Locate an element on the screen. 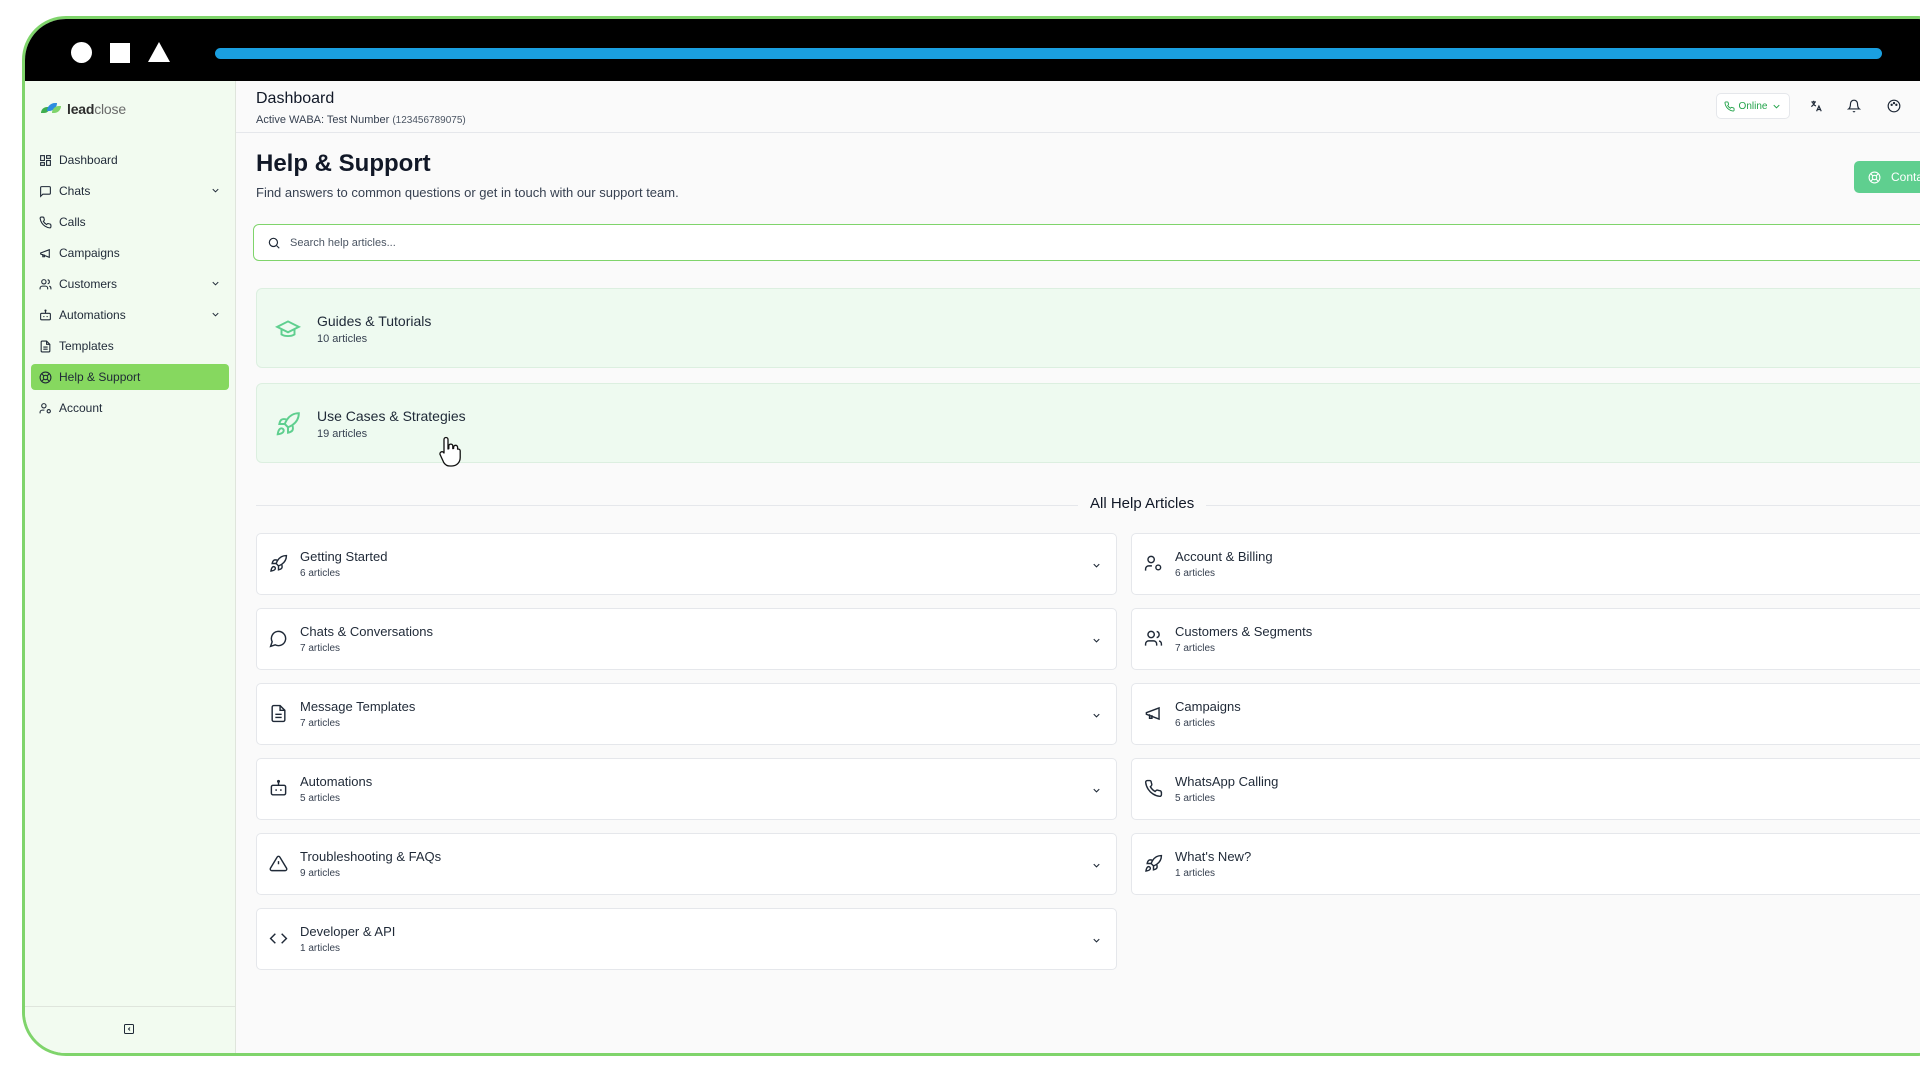  category-card-whatsapp-calling: WhatsApp Calling 5 articles is located at coordinates (1525, 789).